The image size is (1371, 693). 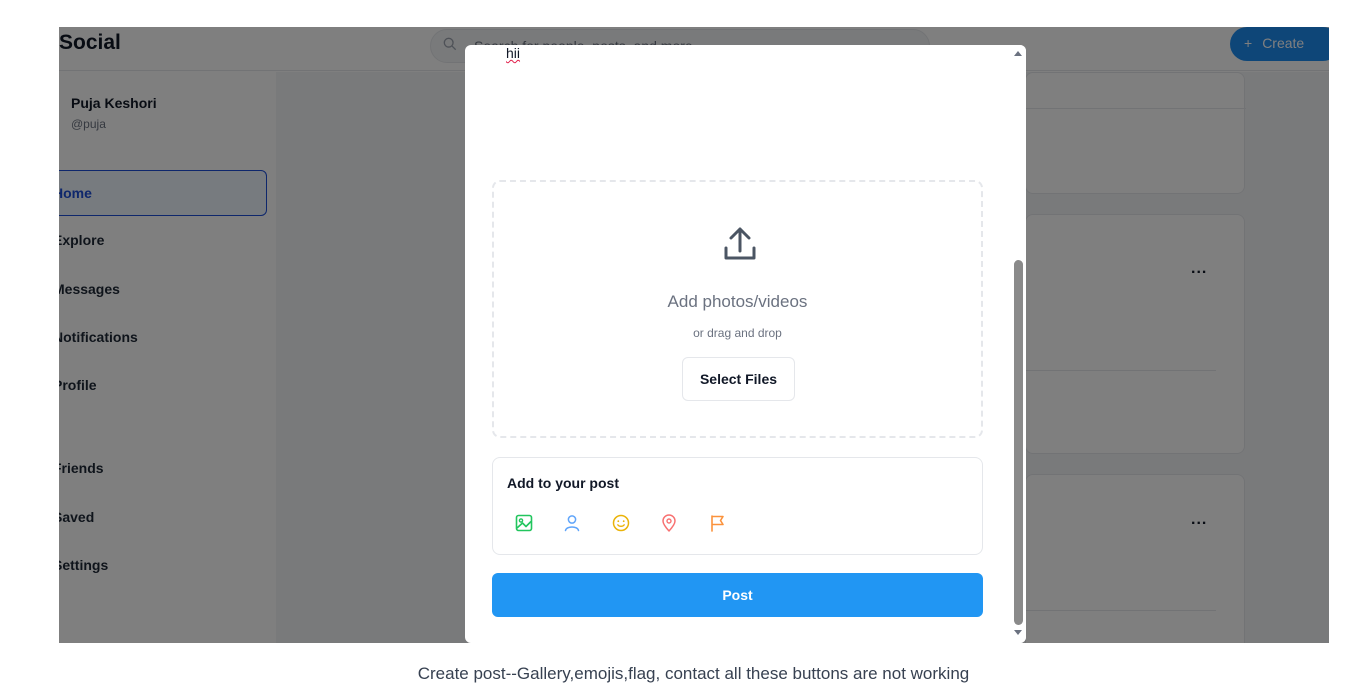 What do you see at coordinates (1018, 53) in the screenshot?
I see `scroll-up-icon` at bounding box center [1018, 53].